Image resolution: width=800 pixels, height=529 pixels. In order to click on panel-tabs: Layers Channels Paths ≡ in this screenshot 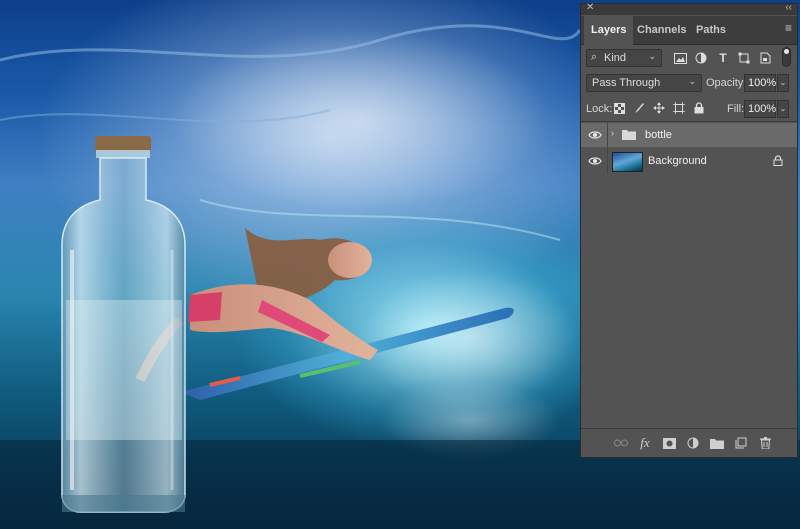, I will do `click(689, 30)`.